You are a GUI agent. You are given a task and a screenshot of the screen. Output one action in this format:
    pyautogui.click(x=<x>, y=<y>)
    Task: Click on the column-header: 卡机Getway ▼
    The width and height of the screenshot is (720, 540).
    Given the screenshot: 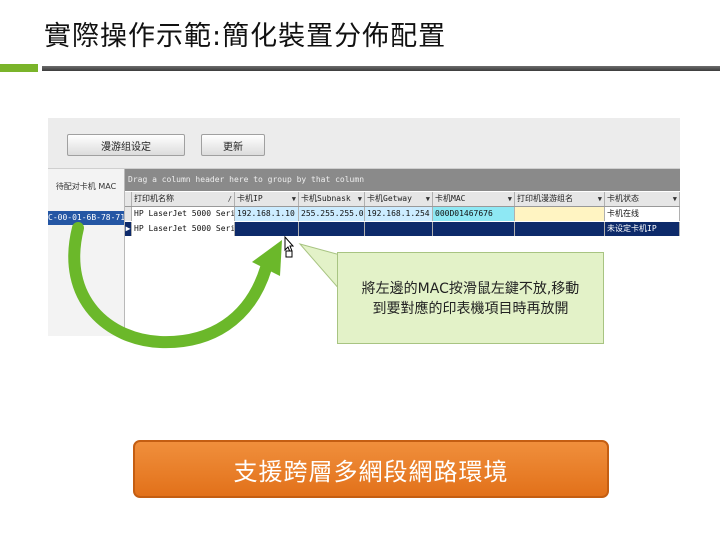 What is the action you would take?
    pyautogui.click(x=399, y=199)
    